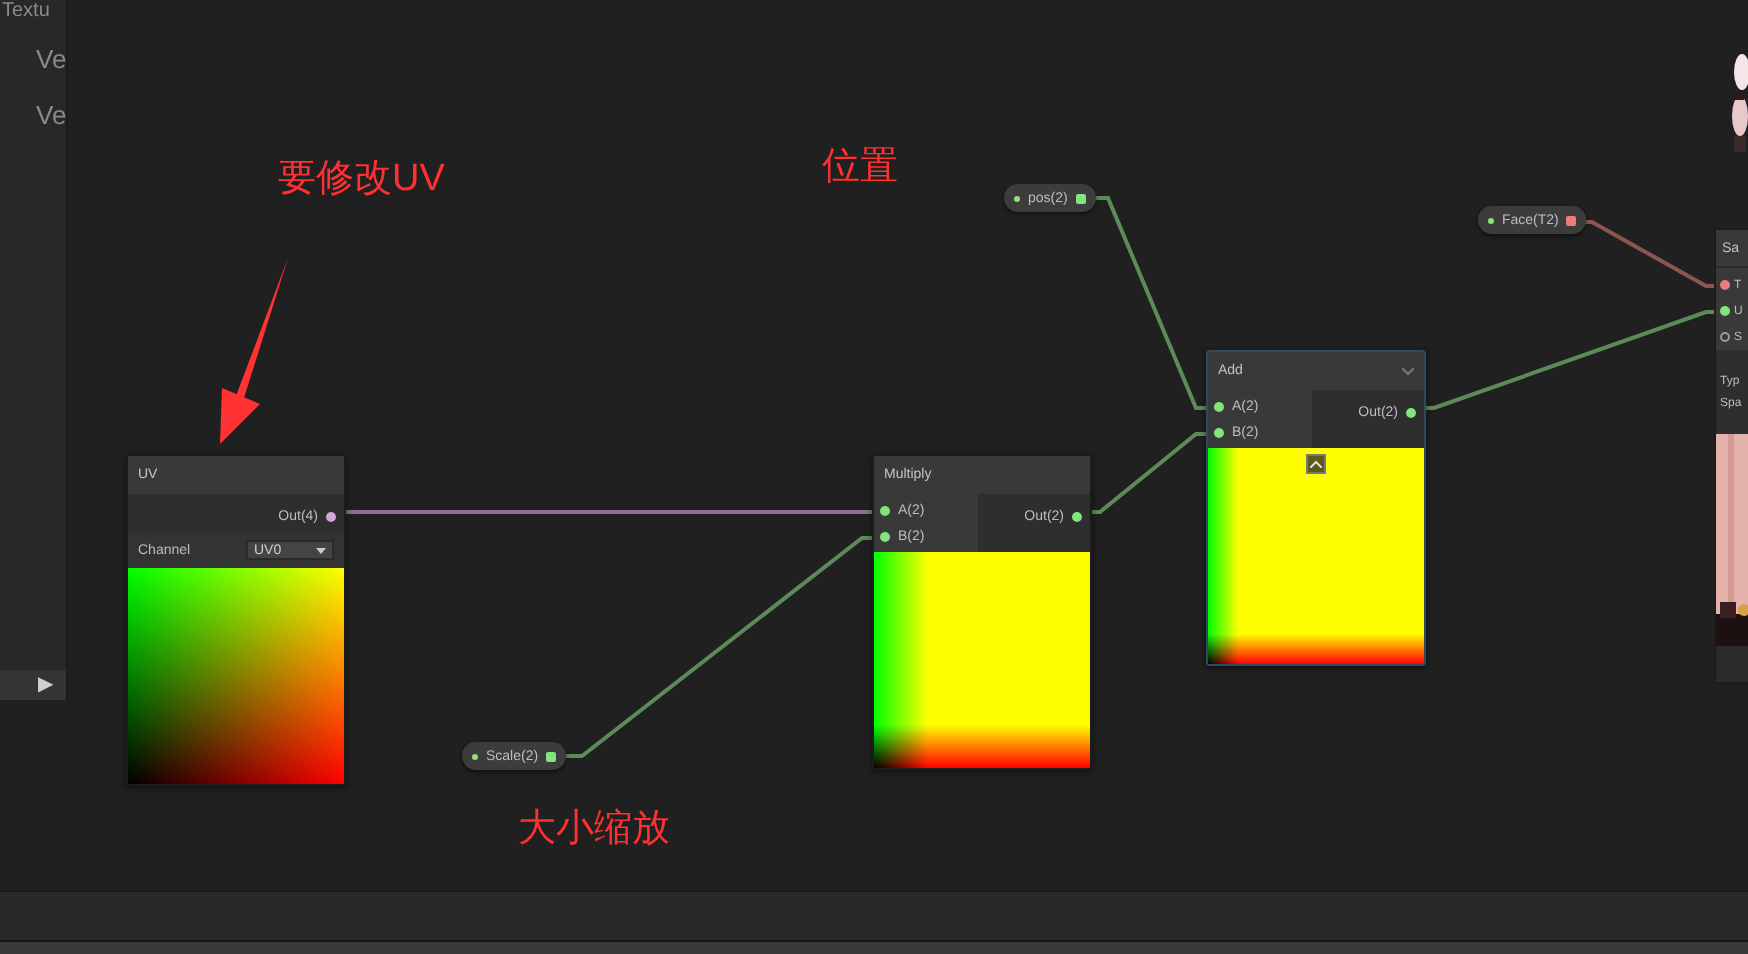 The height and width of the screenshot is (954, 1748). Describe the element at coordinates (361, 180) in the screenshot. I see `annotation-text: 要修改UV` at that location.